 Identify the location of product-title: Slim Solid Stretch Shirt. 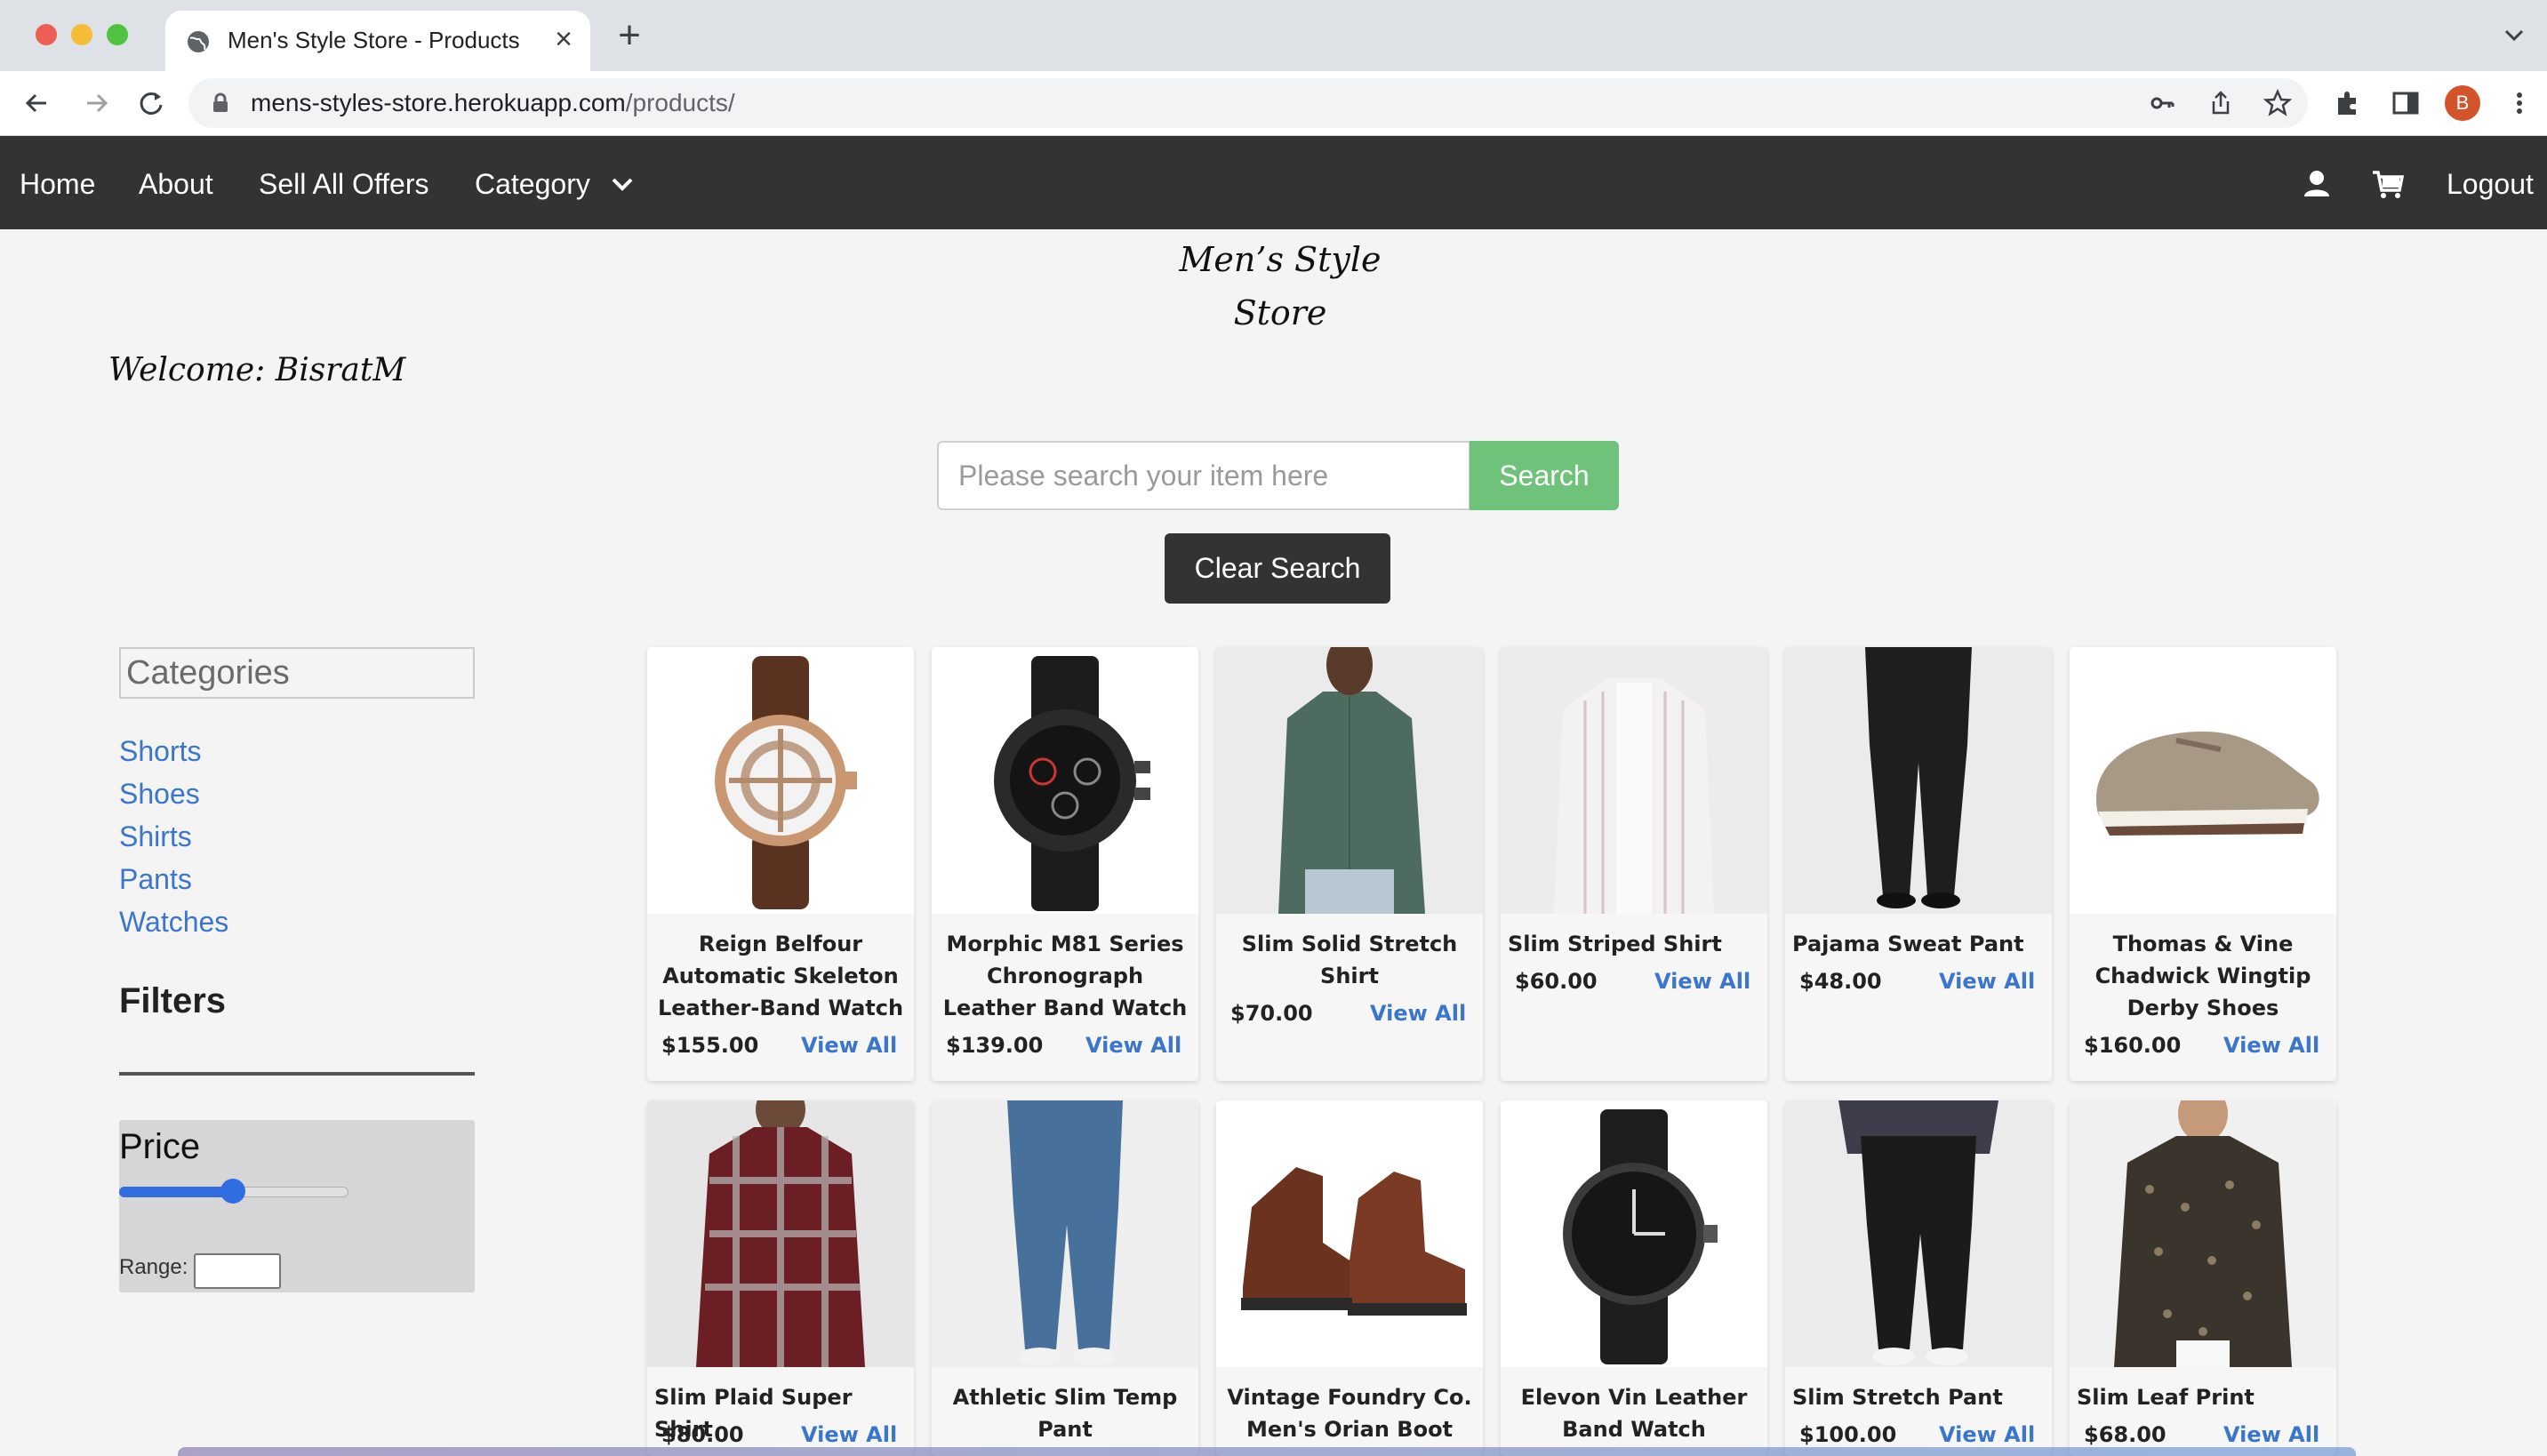
(1349, 960).